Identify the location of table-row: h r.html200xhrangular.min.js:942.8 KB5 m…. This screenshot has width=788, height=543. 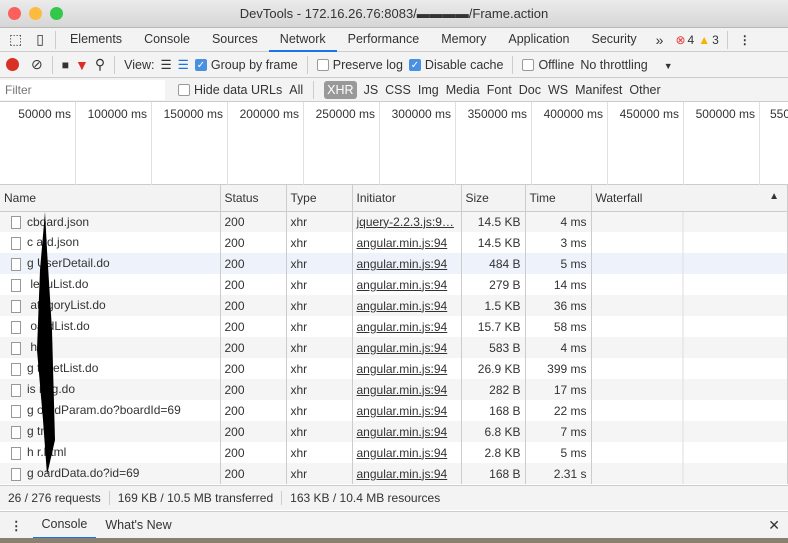
(394, 452).